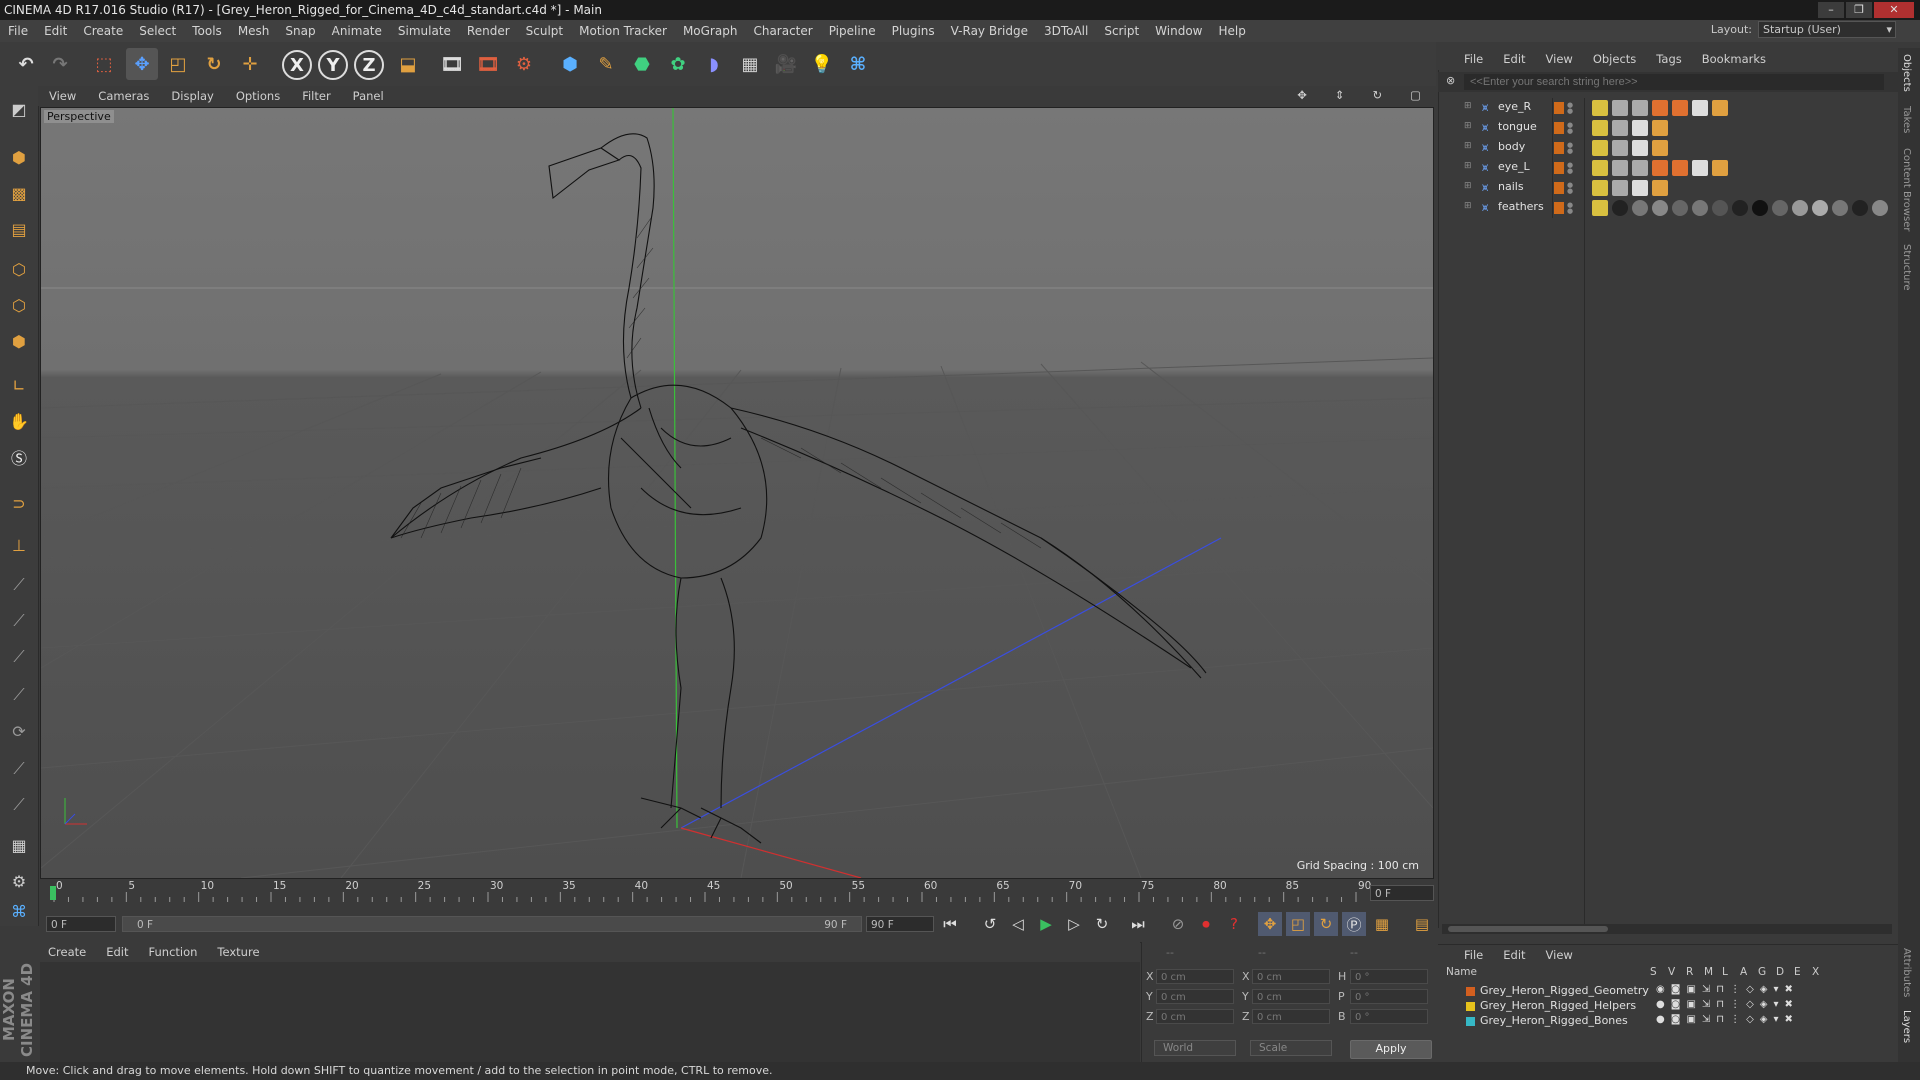 This screenshot has height=1080, width=1920. Describe the element at coordinates (1564, 990) in the screenshot. I see `layer-name: Grey_Heron_Rigged_Geometry` at that location.